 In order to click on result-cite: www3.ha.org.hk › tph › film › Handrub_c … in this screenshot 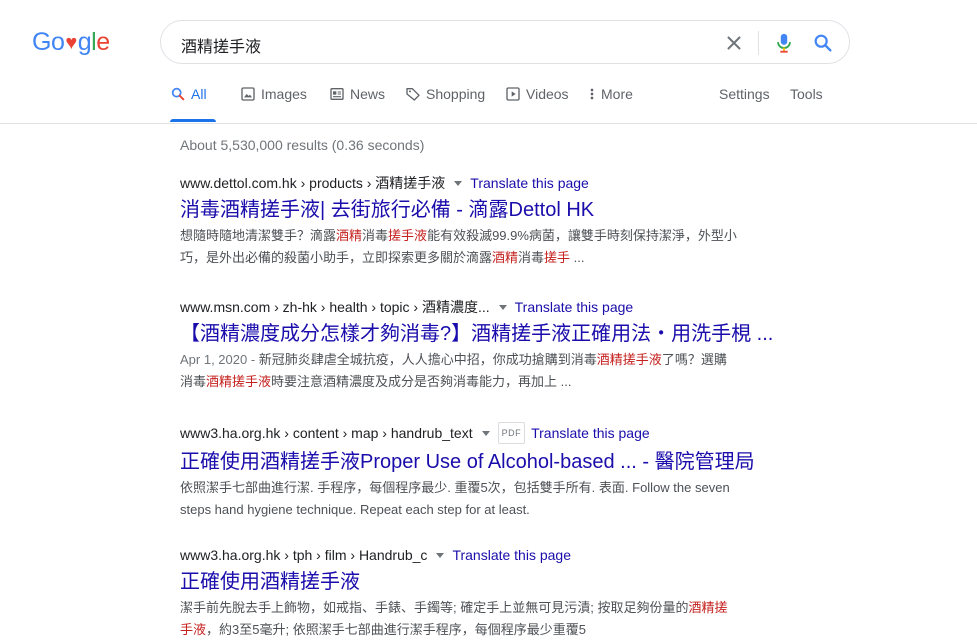, I will do `click(485, 555)`.